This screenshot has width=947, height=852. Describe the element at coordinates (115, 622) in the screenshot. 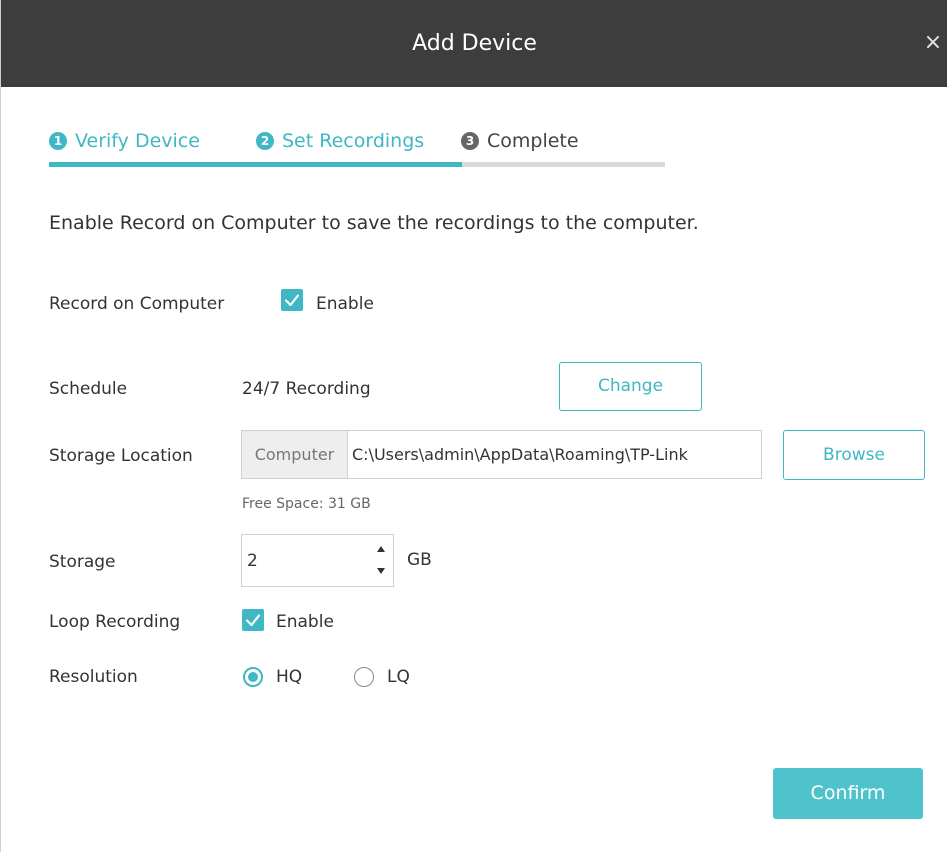

I see `loop-recording-label: Loop Recording` at that location.